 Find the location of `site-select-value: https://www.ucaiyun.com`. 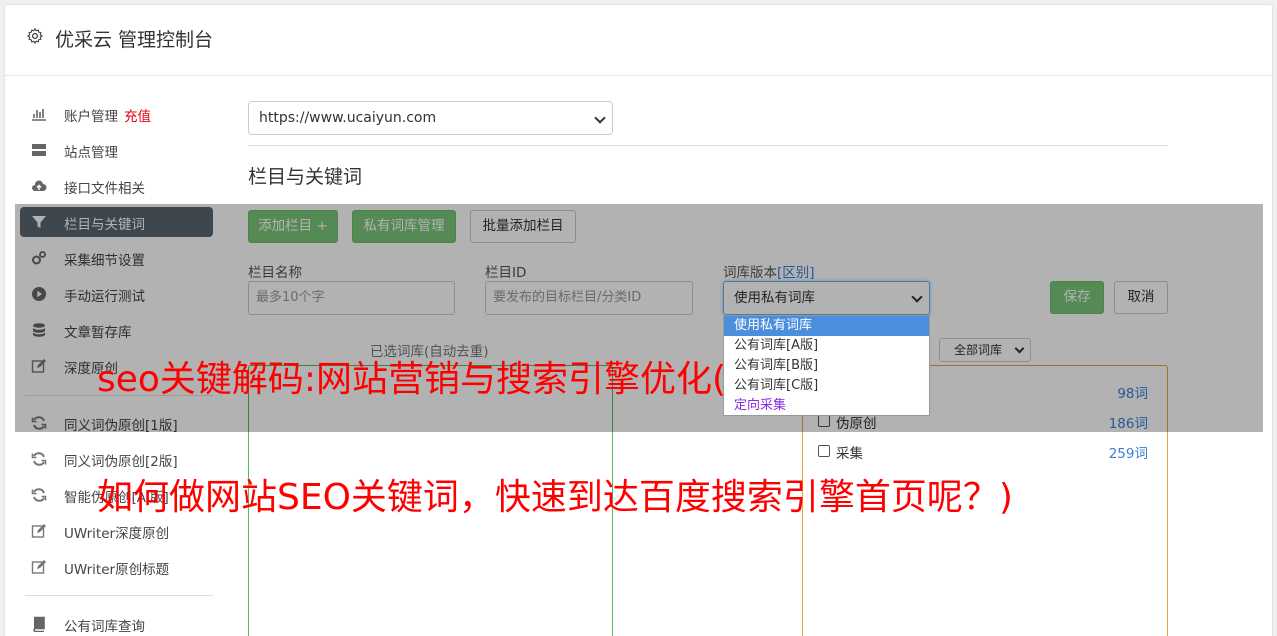

site-select-value: https://www.ucaiyun.com is located at coordinates (348, 118).